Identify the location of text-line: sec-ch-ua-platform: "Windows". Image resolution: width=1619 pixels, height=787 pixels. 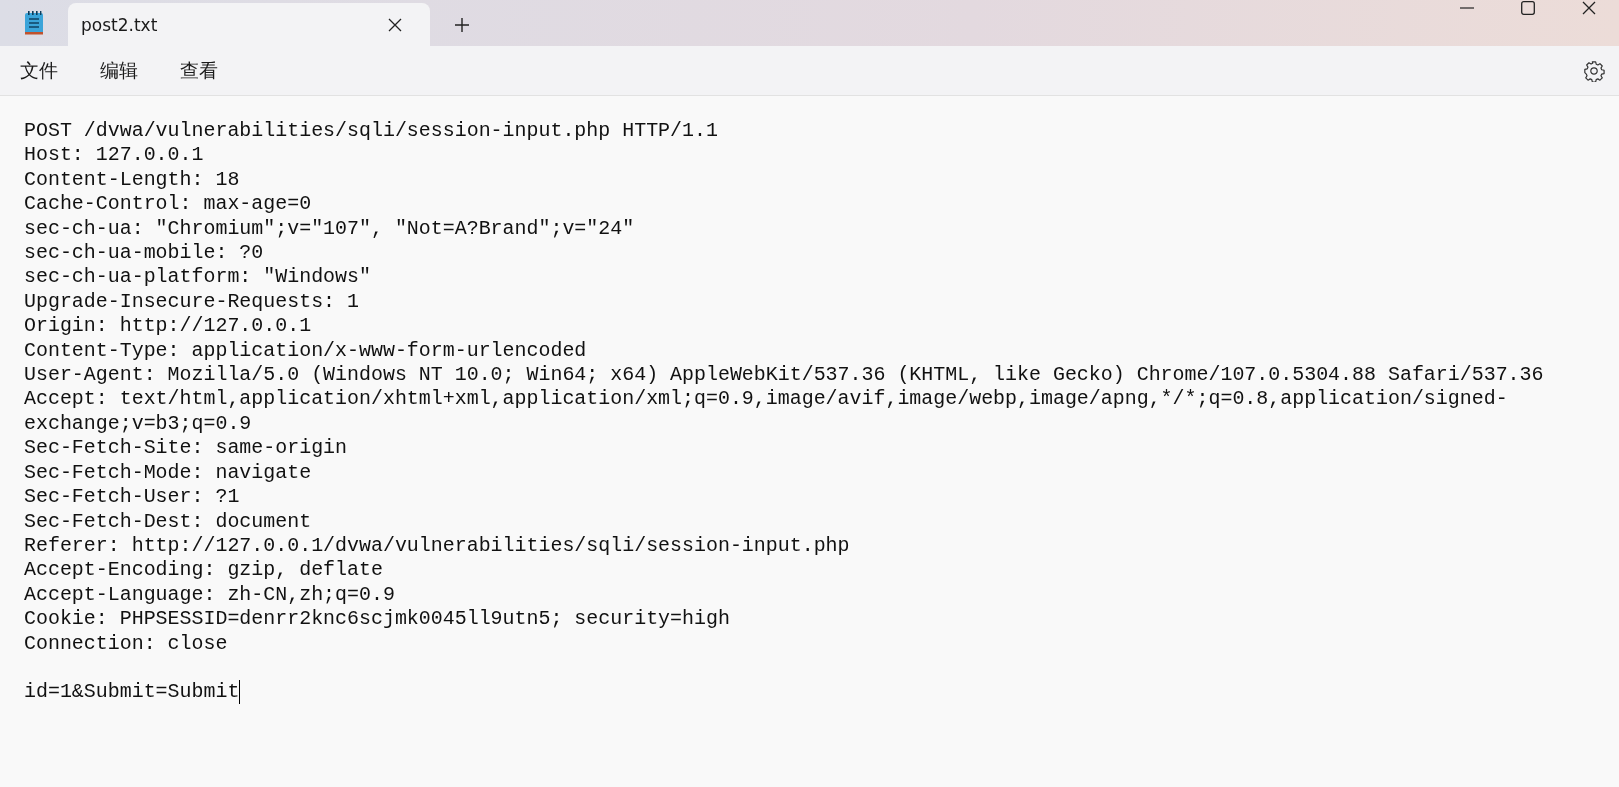
(197, 277).